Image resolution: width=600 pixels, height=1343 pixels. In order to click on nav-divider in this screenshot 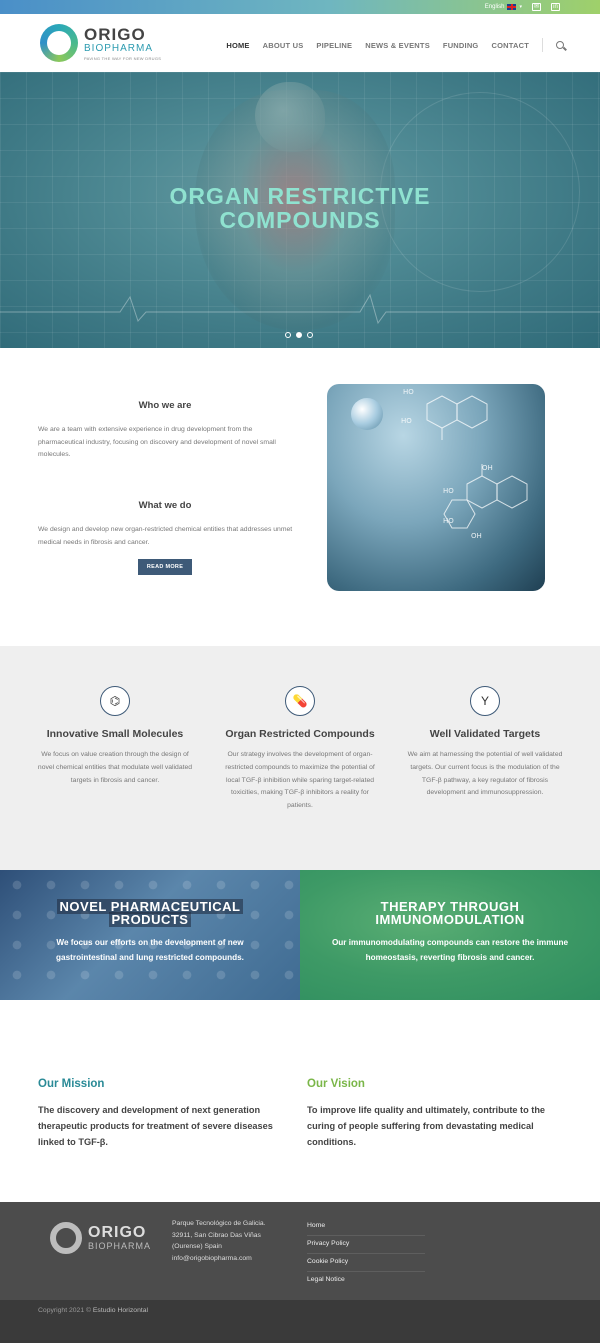, I will do `click(542, 45)`.